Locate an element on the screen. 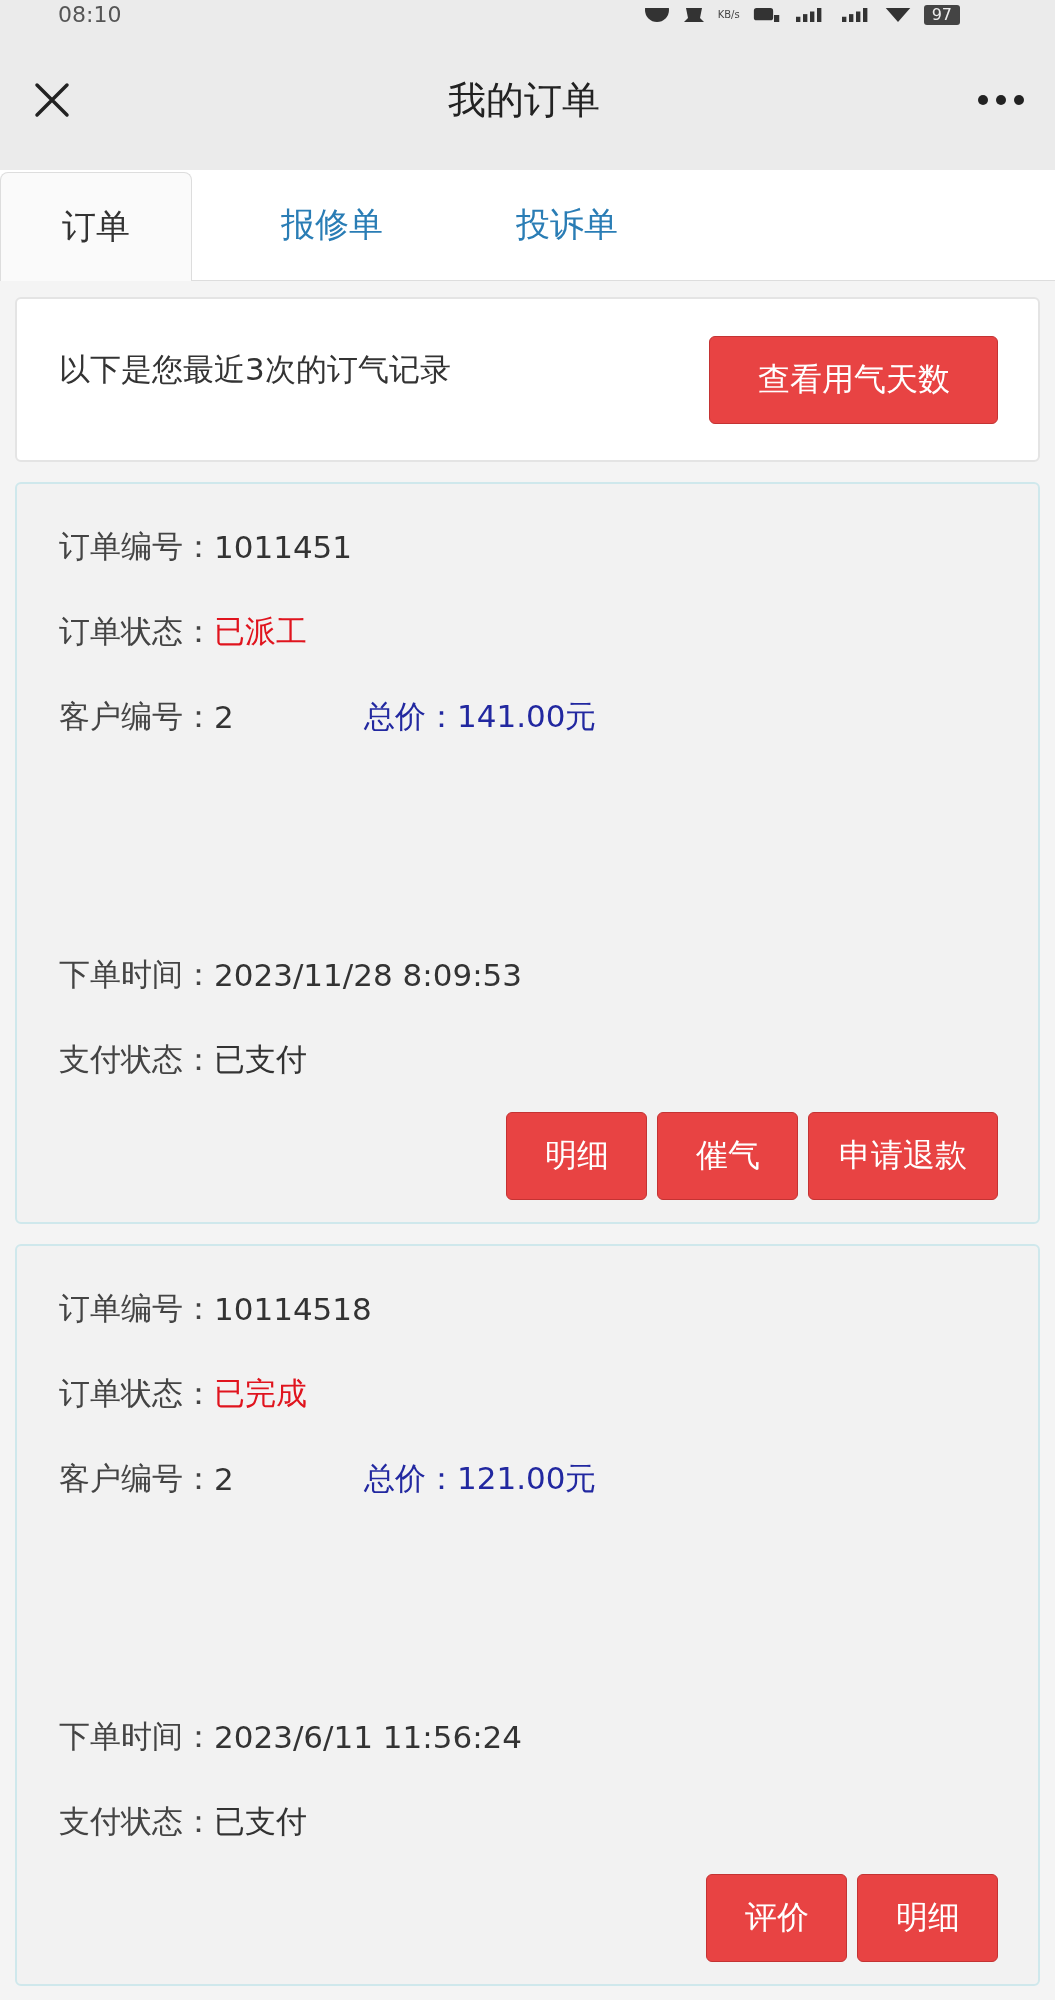 Image resolution: width=1055 pixels, height=2000 pixels. field-value: 已完成 is located at coordinates (260, 1393).